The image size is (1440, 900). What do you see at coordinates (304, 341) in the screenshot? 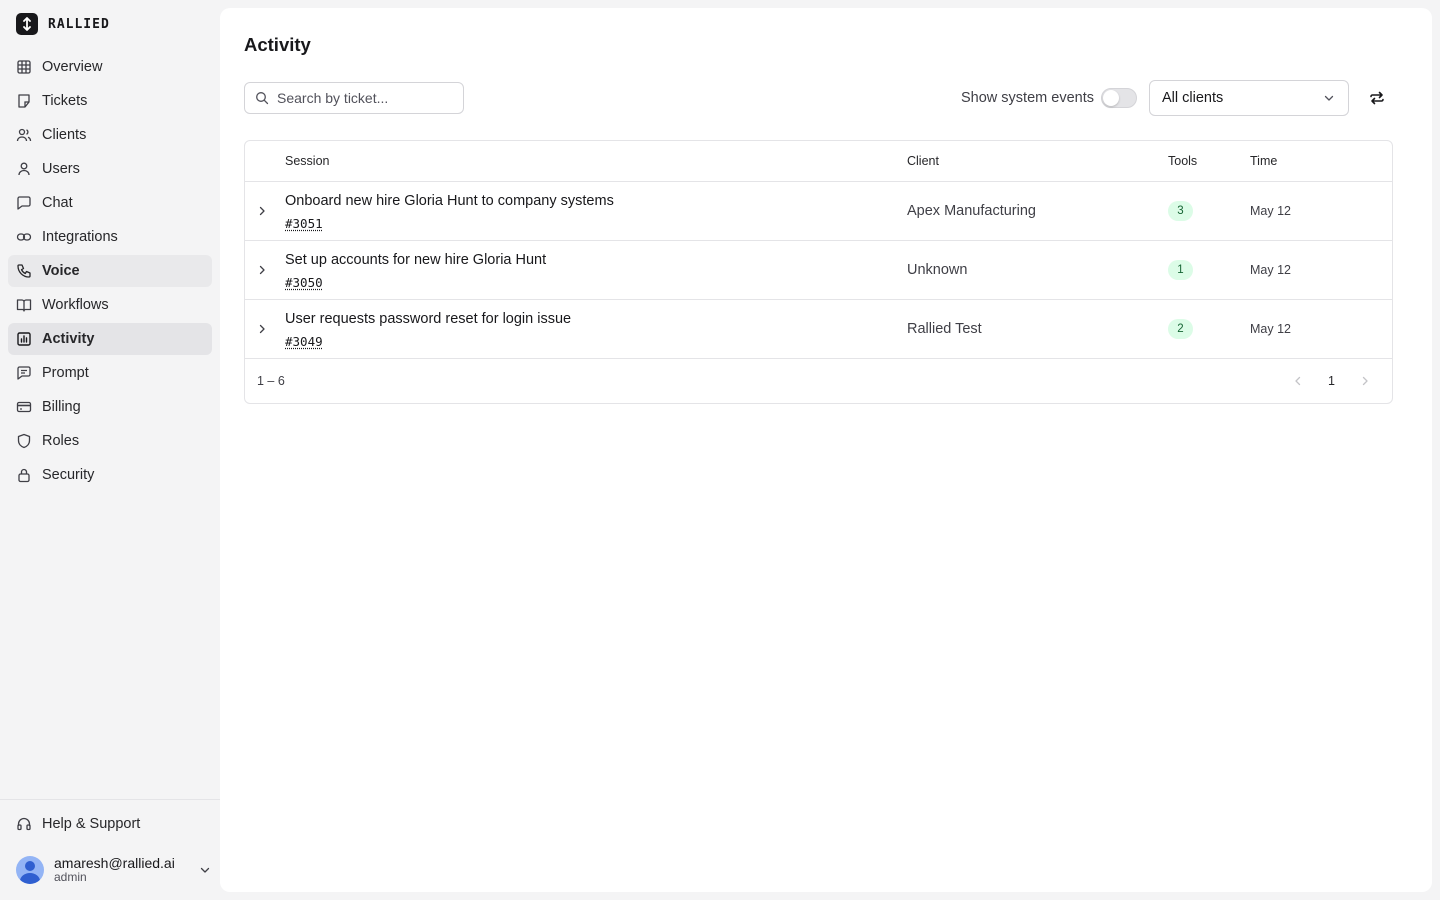
I see `ticket-link: #3049` at bounding box center [304, 341].